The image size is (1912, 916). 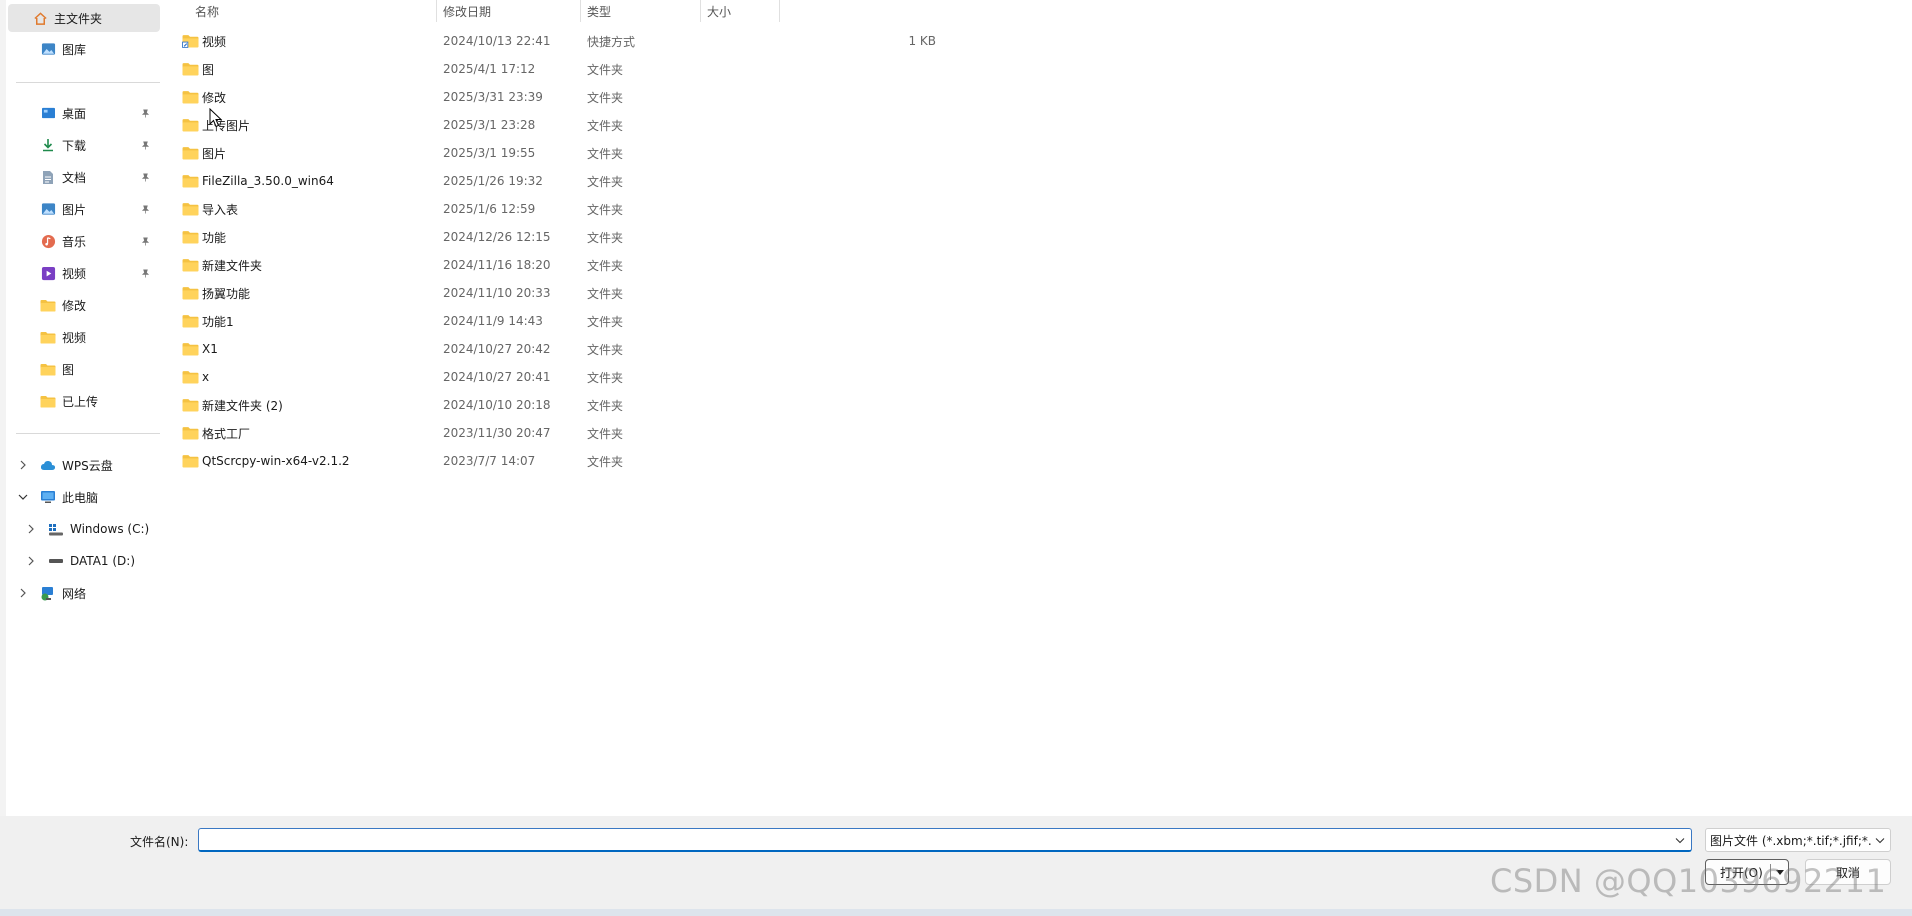 I want to click on file-name-cell: 功能1, so click(x=208, y=321).